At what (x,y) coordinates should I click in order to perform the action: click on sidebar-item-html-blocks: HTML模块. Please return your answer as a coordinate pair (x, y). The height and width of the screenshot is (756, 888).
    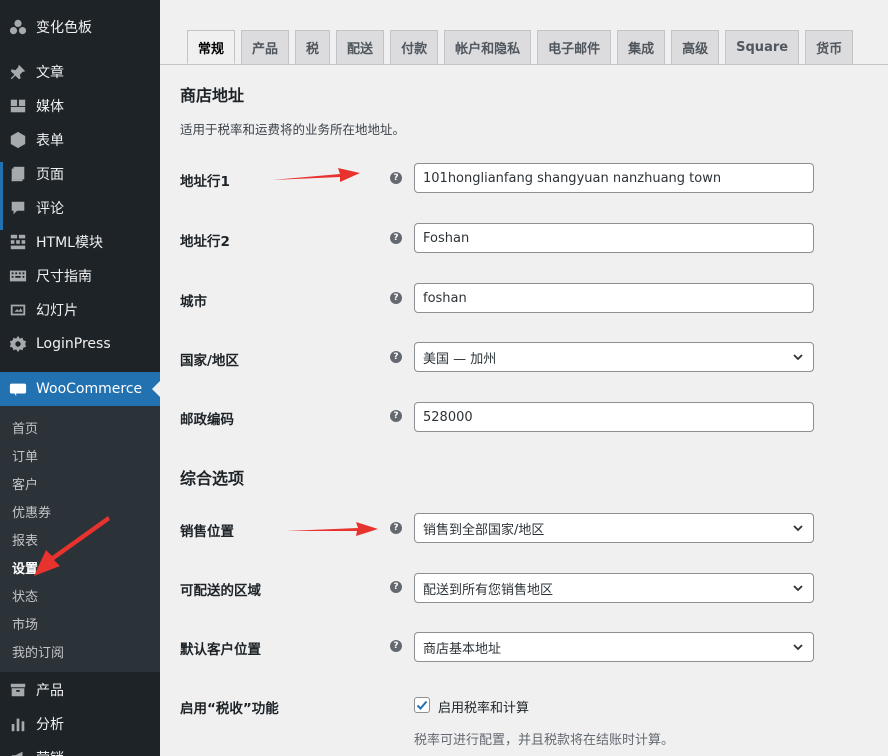
    Looking at the image, I should click on (80, 242).